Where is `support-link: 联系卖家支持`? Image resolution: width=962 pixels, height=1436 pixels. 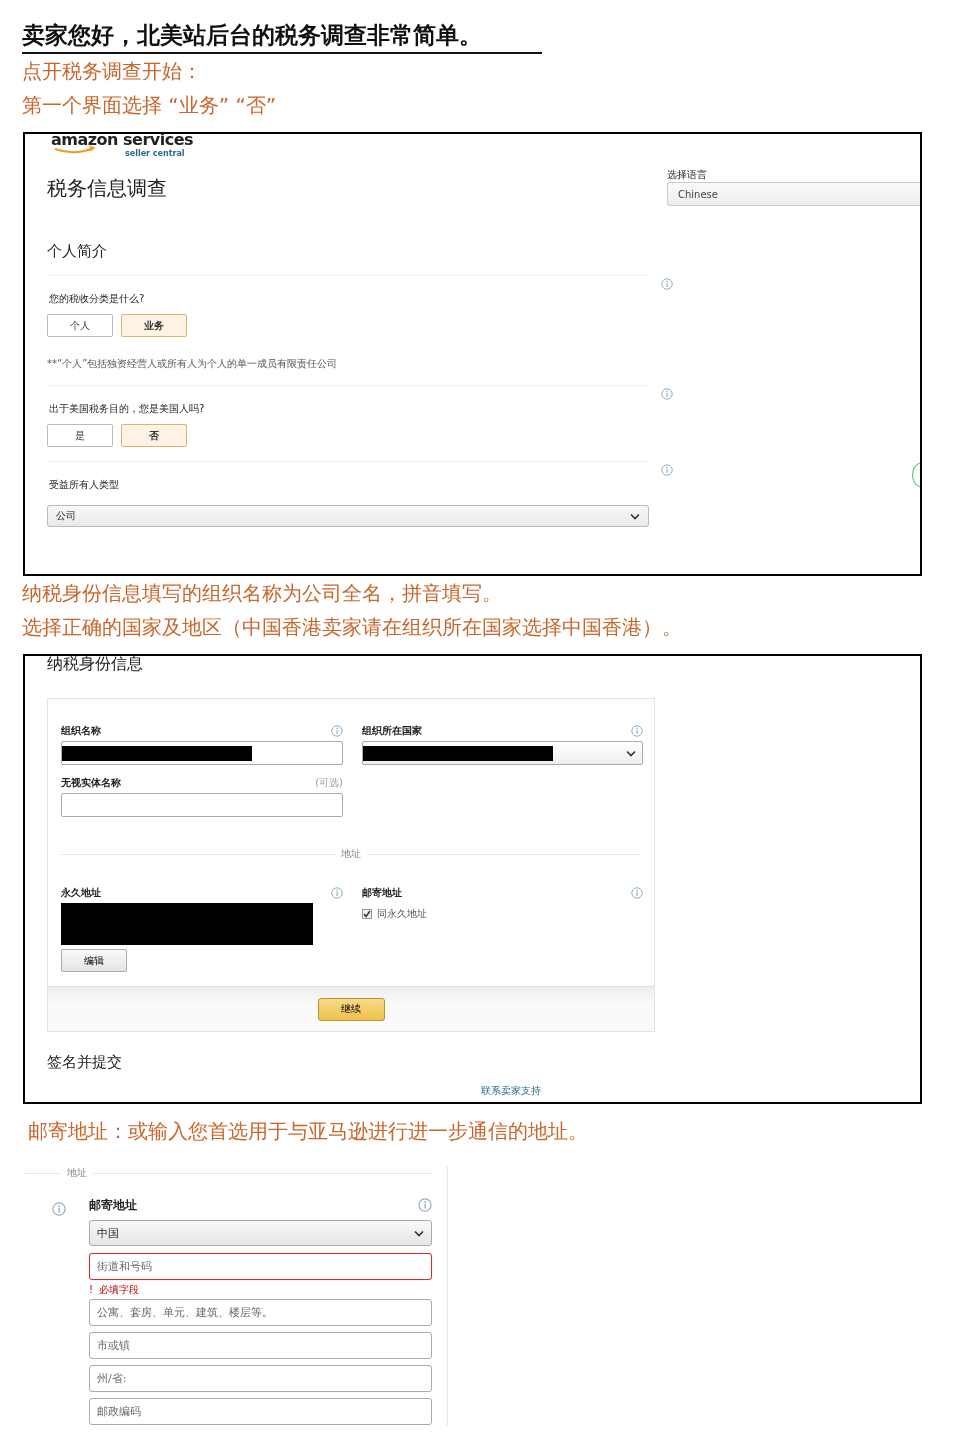
support-link: 联系卖家支持 is located at coordinates (511, 1091).